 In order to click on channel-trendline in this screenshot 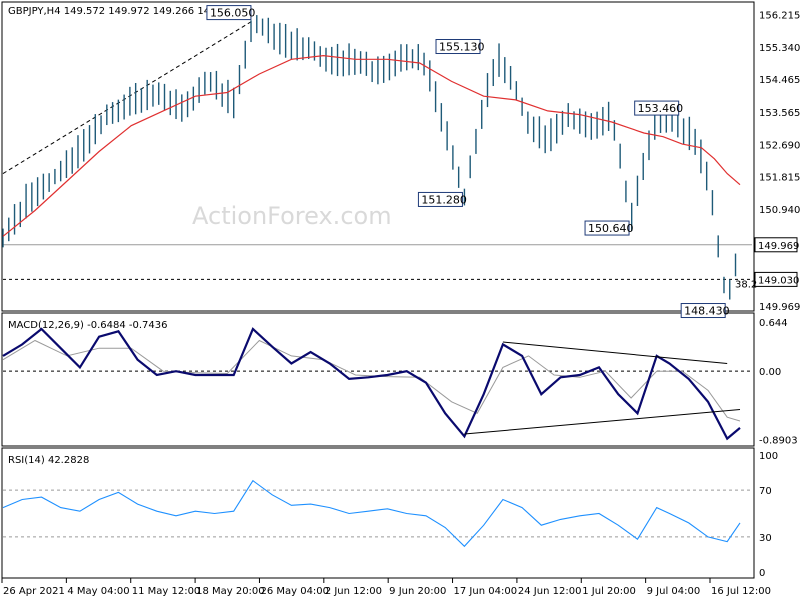, I will do `click(128, 97)`.